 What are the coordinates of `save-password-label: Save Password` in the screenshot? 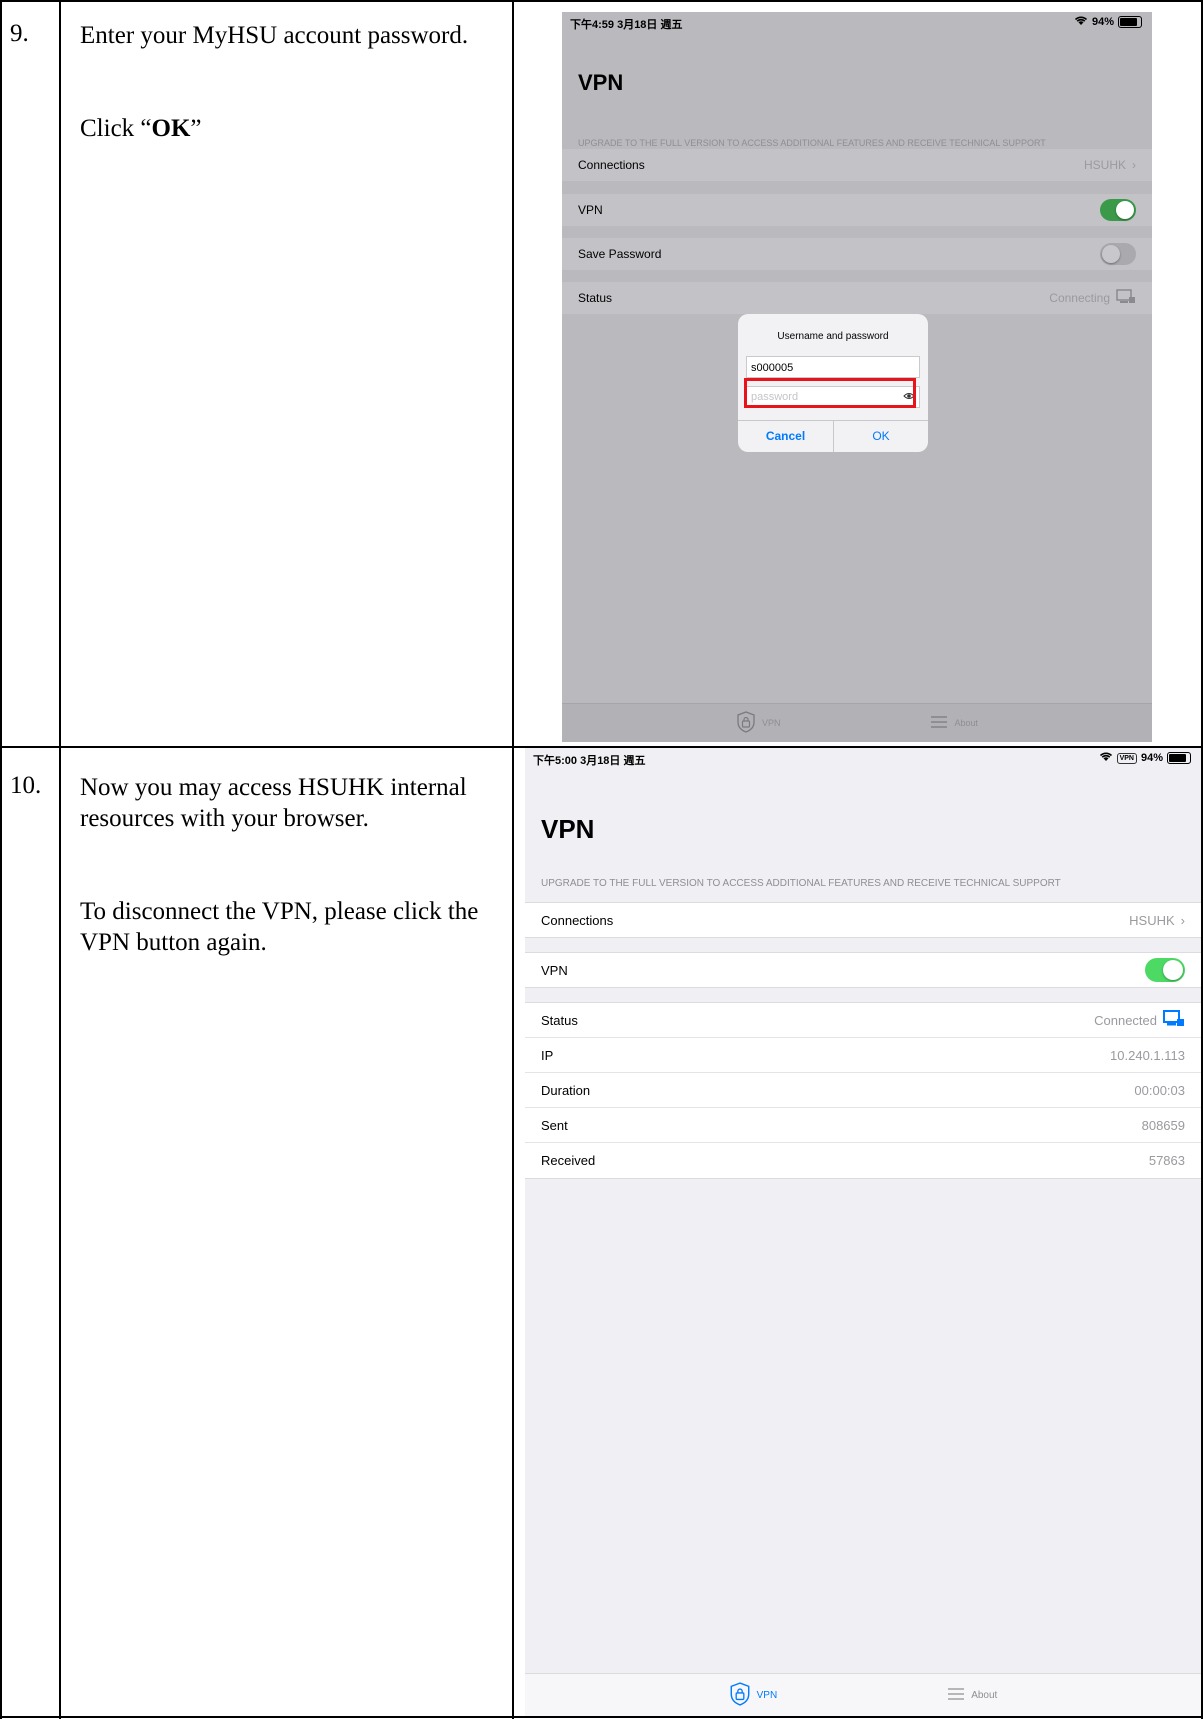 It's located at (620, 254).